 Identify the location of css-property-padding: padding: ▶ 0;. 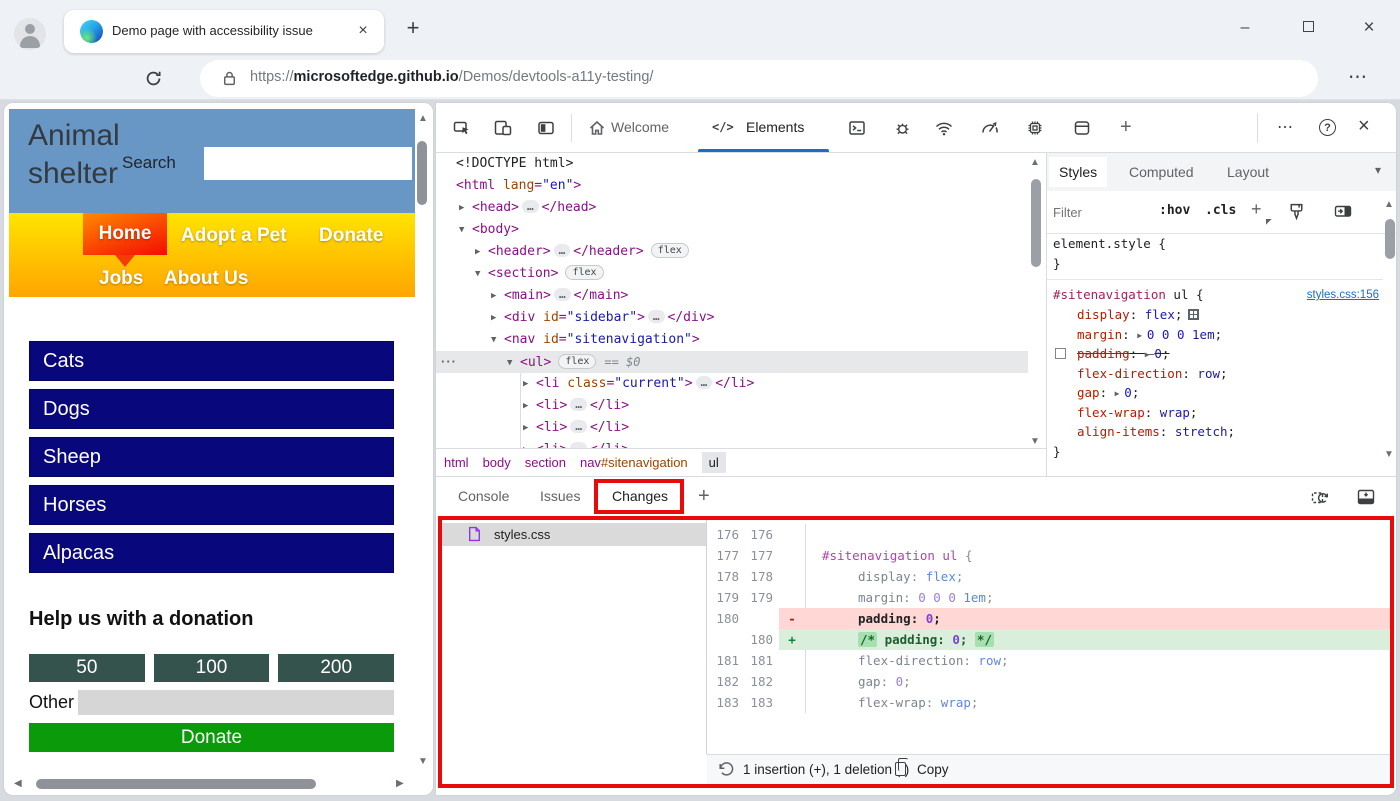
(1215, 354).